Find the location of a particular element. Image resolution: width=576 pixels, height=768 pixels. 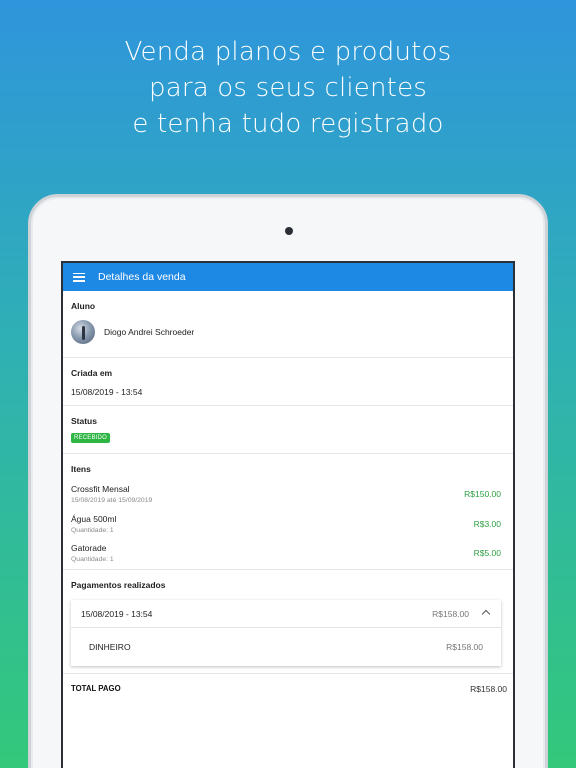

headline-line-1: Venda planos e produtos is located at coordinates (288, 52).